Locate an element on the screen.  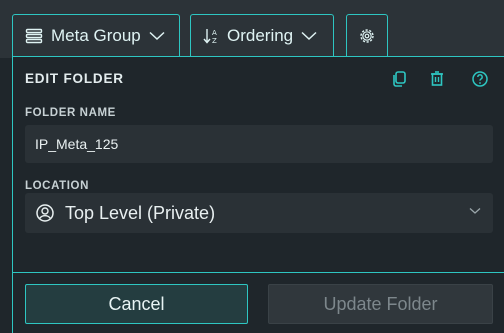
settings-button is located at coordinates (367, 35).